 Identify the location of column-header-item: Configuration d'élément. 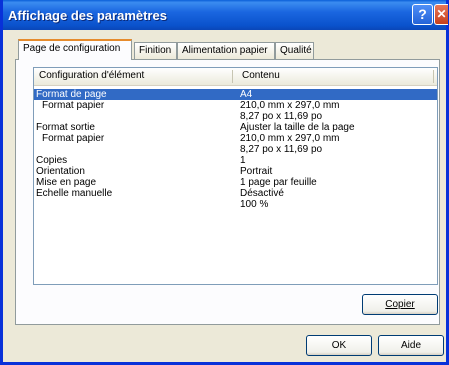
(91, 75).